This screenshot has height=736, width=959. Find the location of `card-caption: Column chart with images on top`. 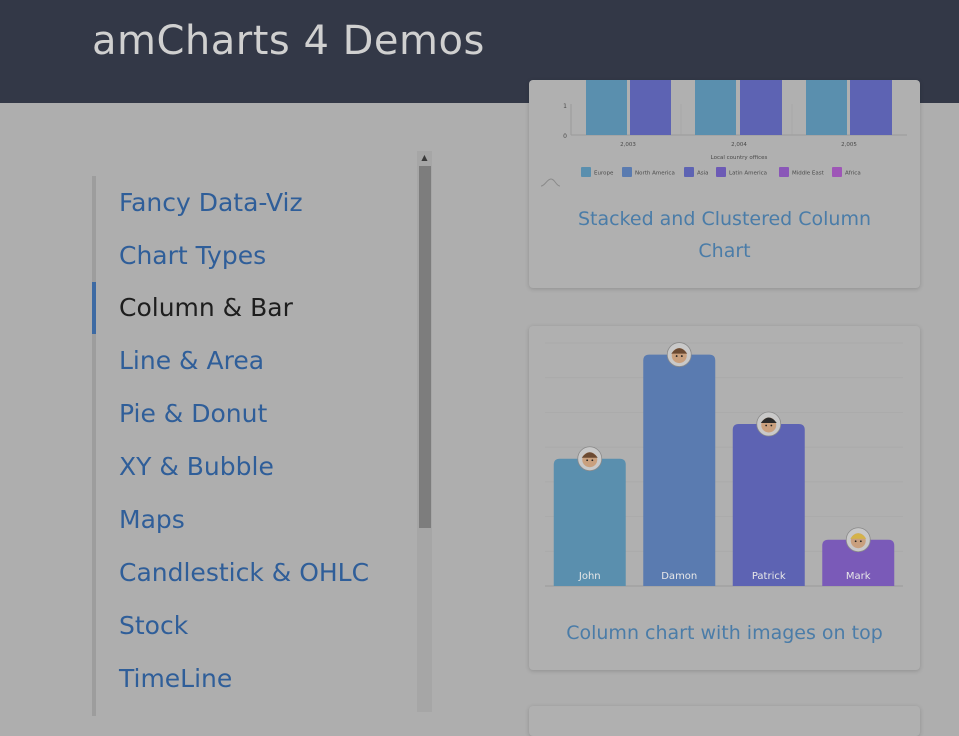

card-caption: Column chart with images on top is located at coordinates (724, 633).